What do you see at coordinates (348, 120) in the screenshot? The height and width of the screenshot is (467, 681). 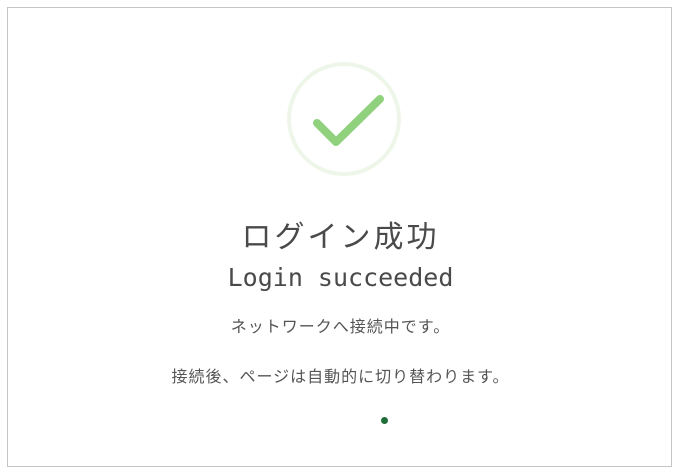 I see `checkmark-icon` at bounding box center [348, 120].